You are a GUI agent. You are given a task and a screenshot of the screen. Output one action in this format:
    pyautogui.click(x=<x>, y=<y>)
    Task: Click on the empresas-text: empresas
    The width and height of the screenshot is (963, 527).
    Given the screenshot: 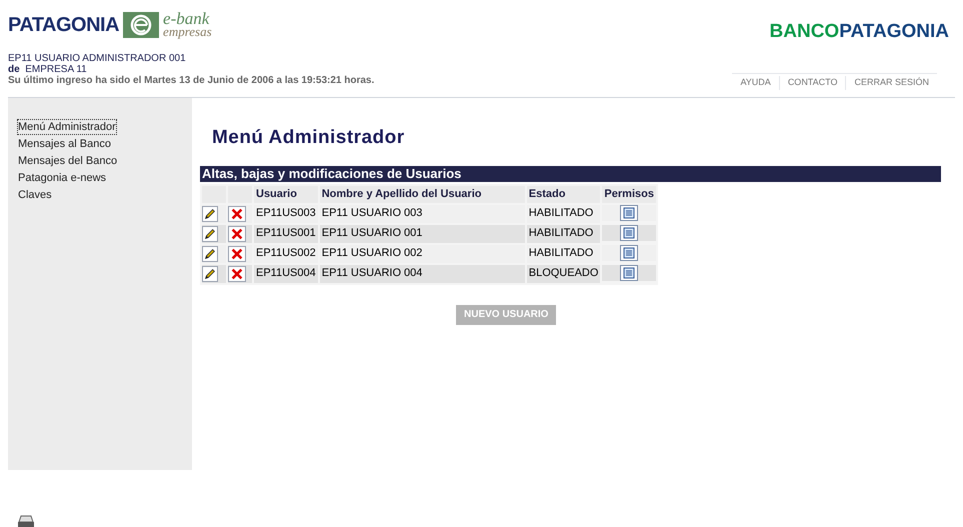 What is the action you would take?
    pyautogui.click(x=187, y=31)
    